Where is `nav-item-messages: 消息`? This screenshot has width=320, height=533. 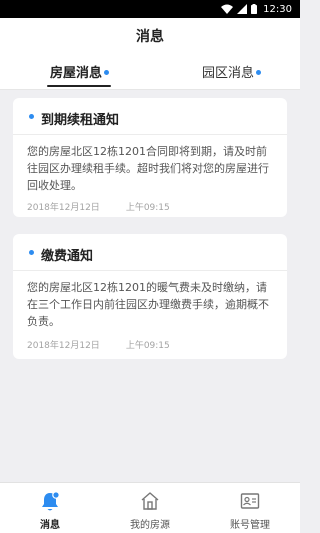
nav-item-messages: 消息 is located at coordinates (50, 508).